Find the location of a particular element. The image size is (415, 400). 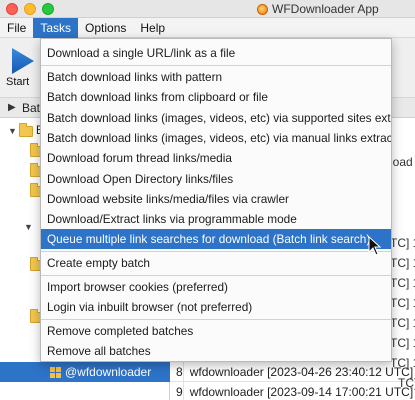

tree-item-root: ▼ B is located at coordinates (26, 131).